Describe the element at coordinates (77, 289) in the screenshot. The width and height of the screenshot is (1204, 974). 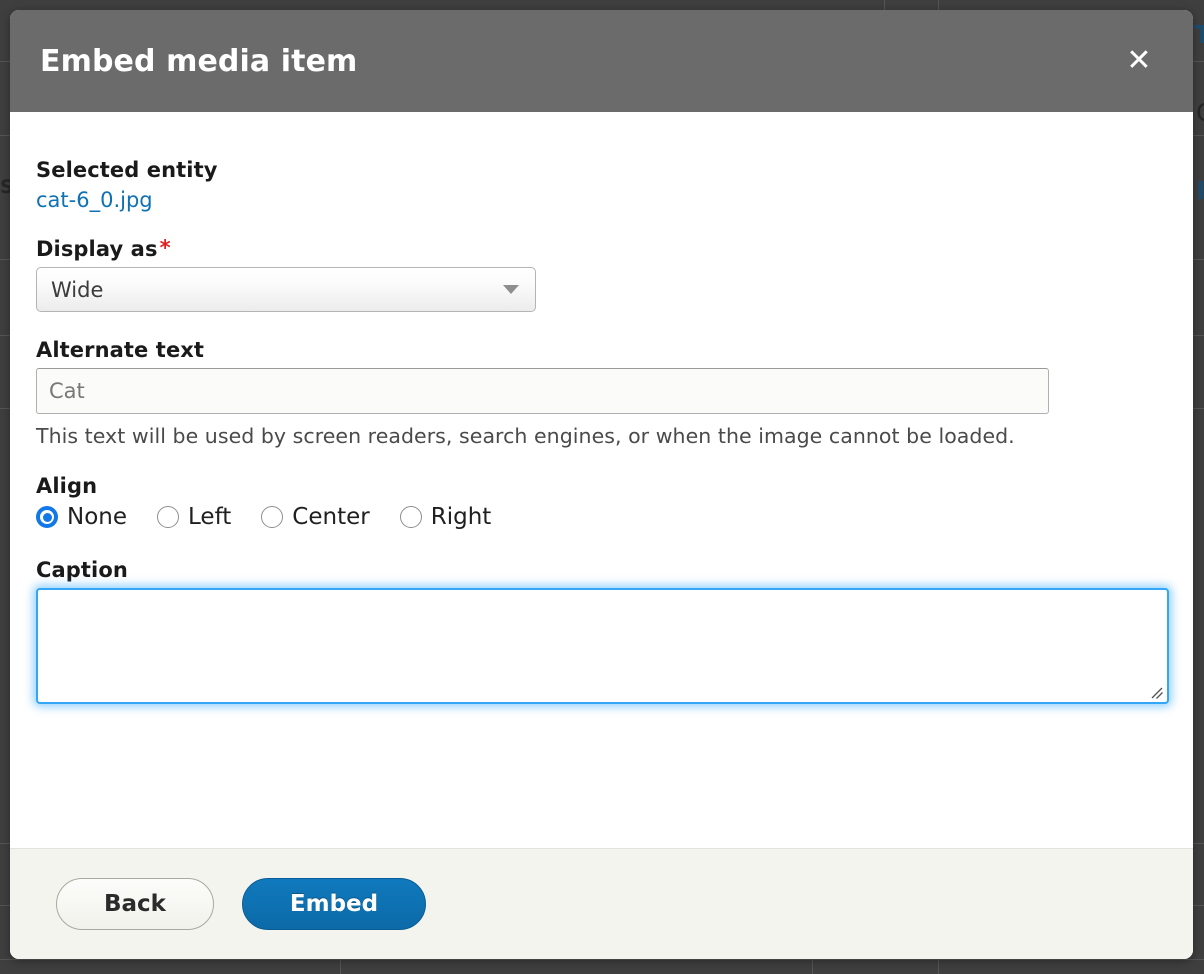
I see `display-as-select-value: Wide` at that location.